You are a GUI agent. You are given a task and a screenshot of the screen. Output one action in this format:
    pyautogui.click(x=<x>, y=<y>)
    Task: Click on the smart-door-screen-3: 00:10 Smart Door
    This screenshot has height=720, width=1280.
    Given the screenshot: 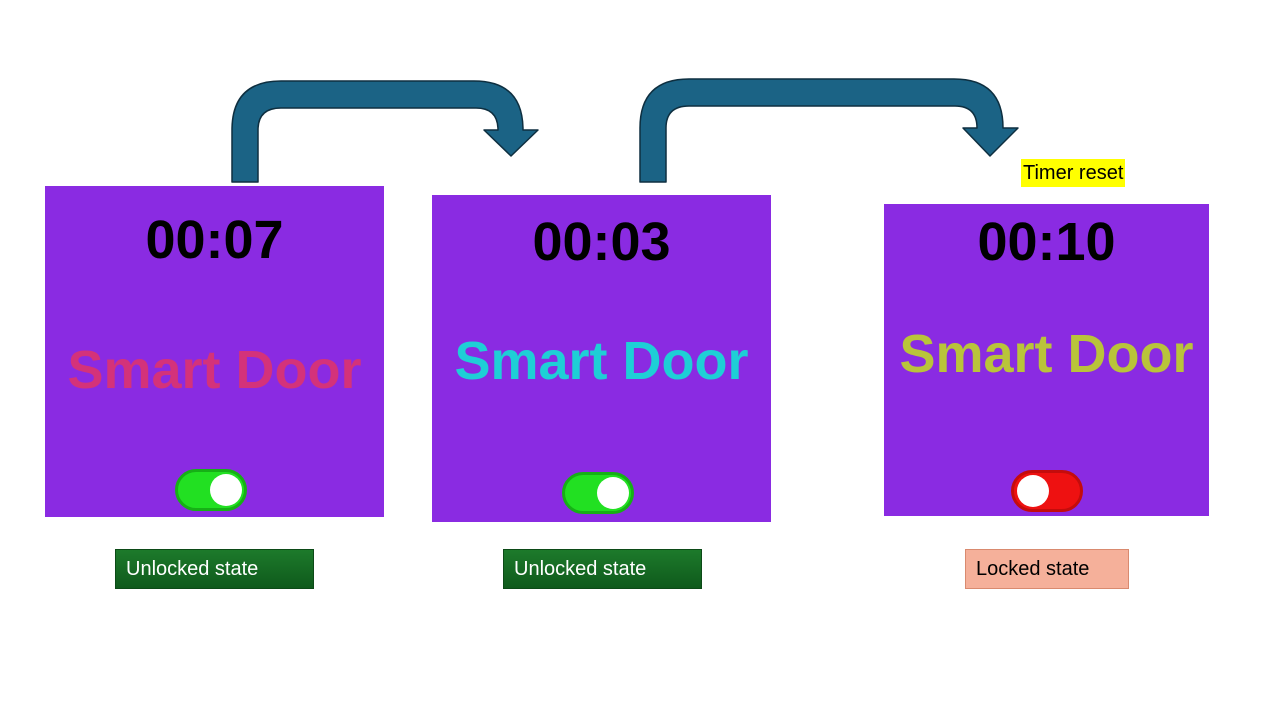 What is the action you would take?
    pyautogui.click(x=1046, y=360)
    